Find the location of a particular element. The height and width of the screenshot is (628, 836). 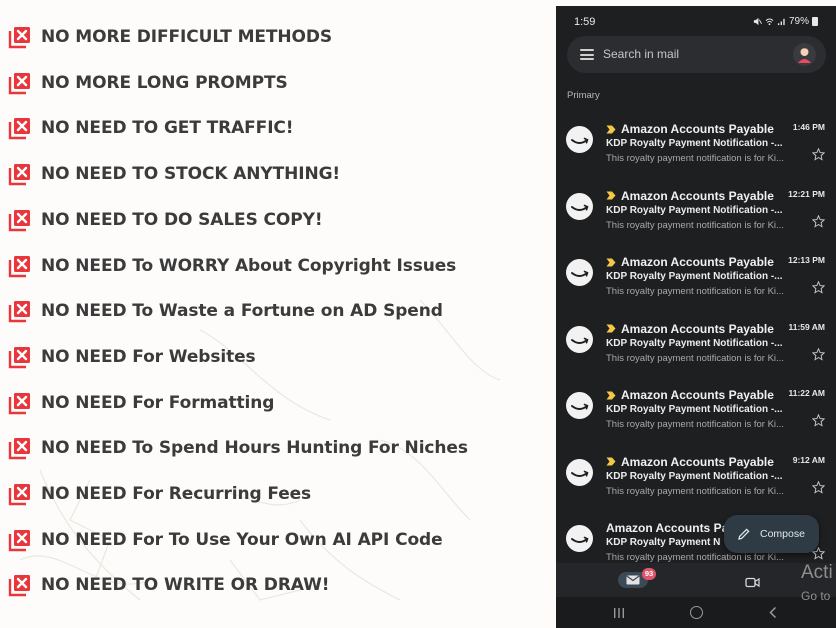

feature-item: NO NEED To WORRY About Copyright Issues is located at coordinates (232, 266).